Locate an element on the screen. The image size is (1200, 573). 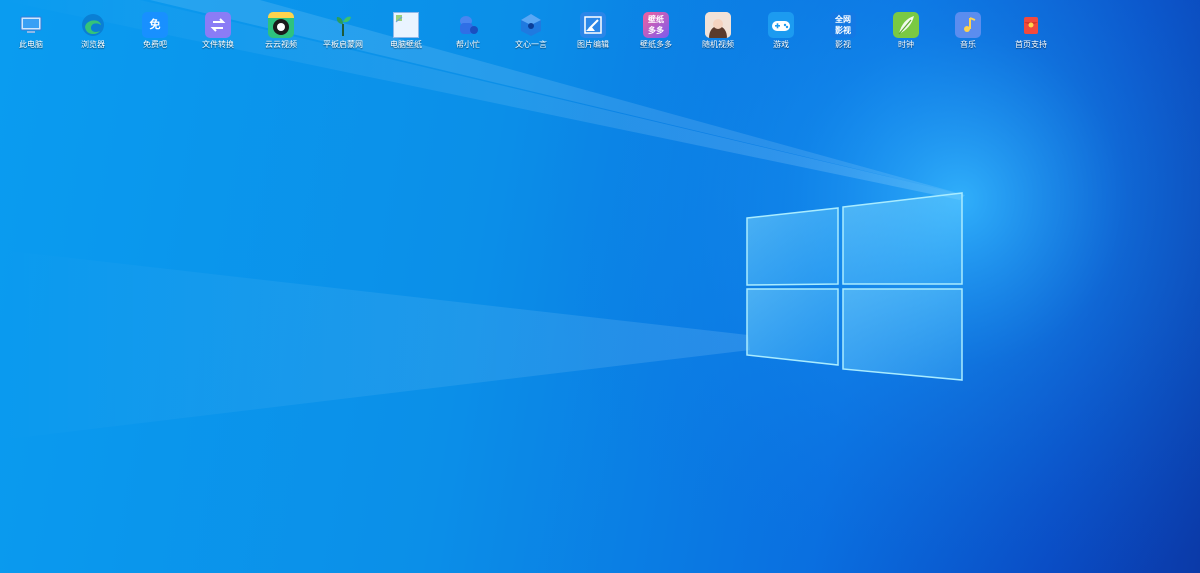
desktop-icon-music: 音乐 is located at coordinates (968, 31).